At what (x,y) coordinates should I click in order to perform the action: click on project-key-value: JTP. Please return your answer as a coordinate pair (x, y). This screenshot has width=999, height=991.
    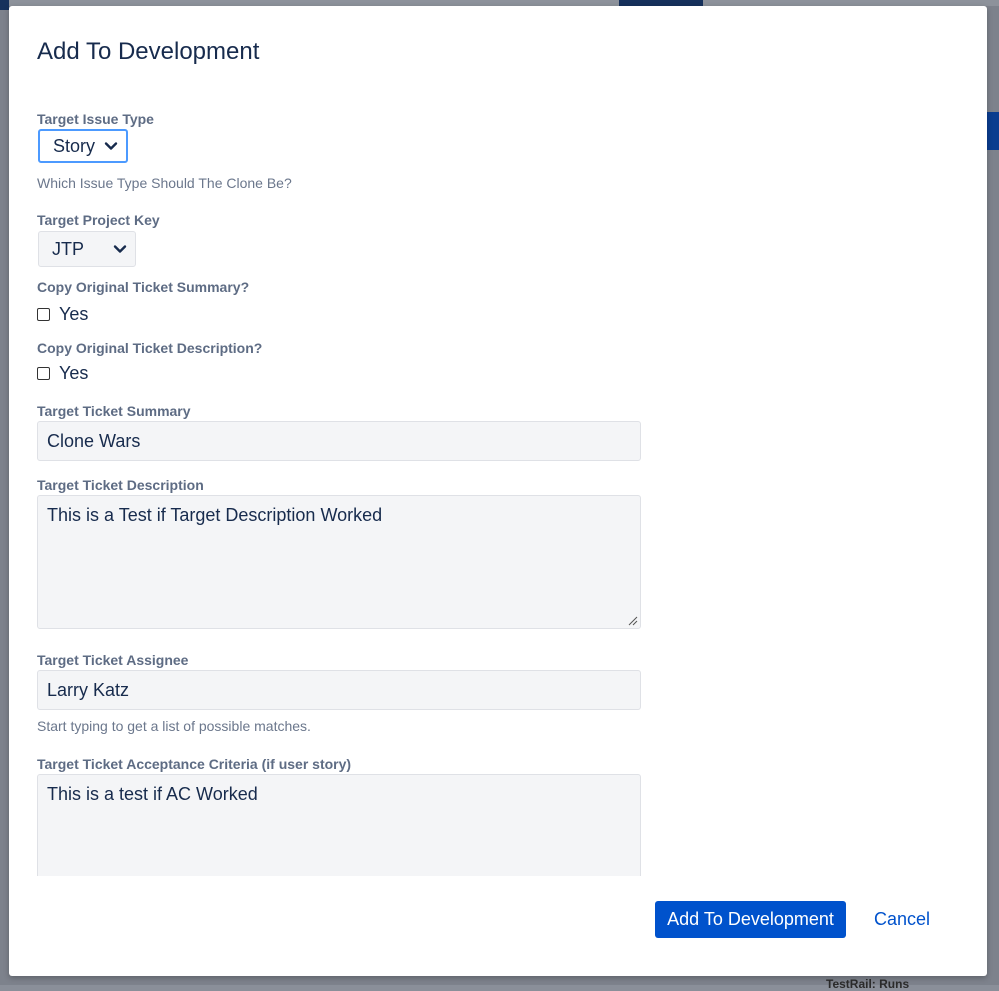
    Looking at the image, I should click on (68, 248).